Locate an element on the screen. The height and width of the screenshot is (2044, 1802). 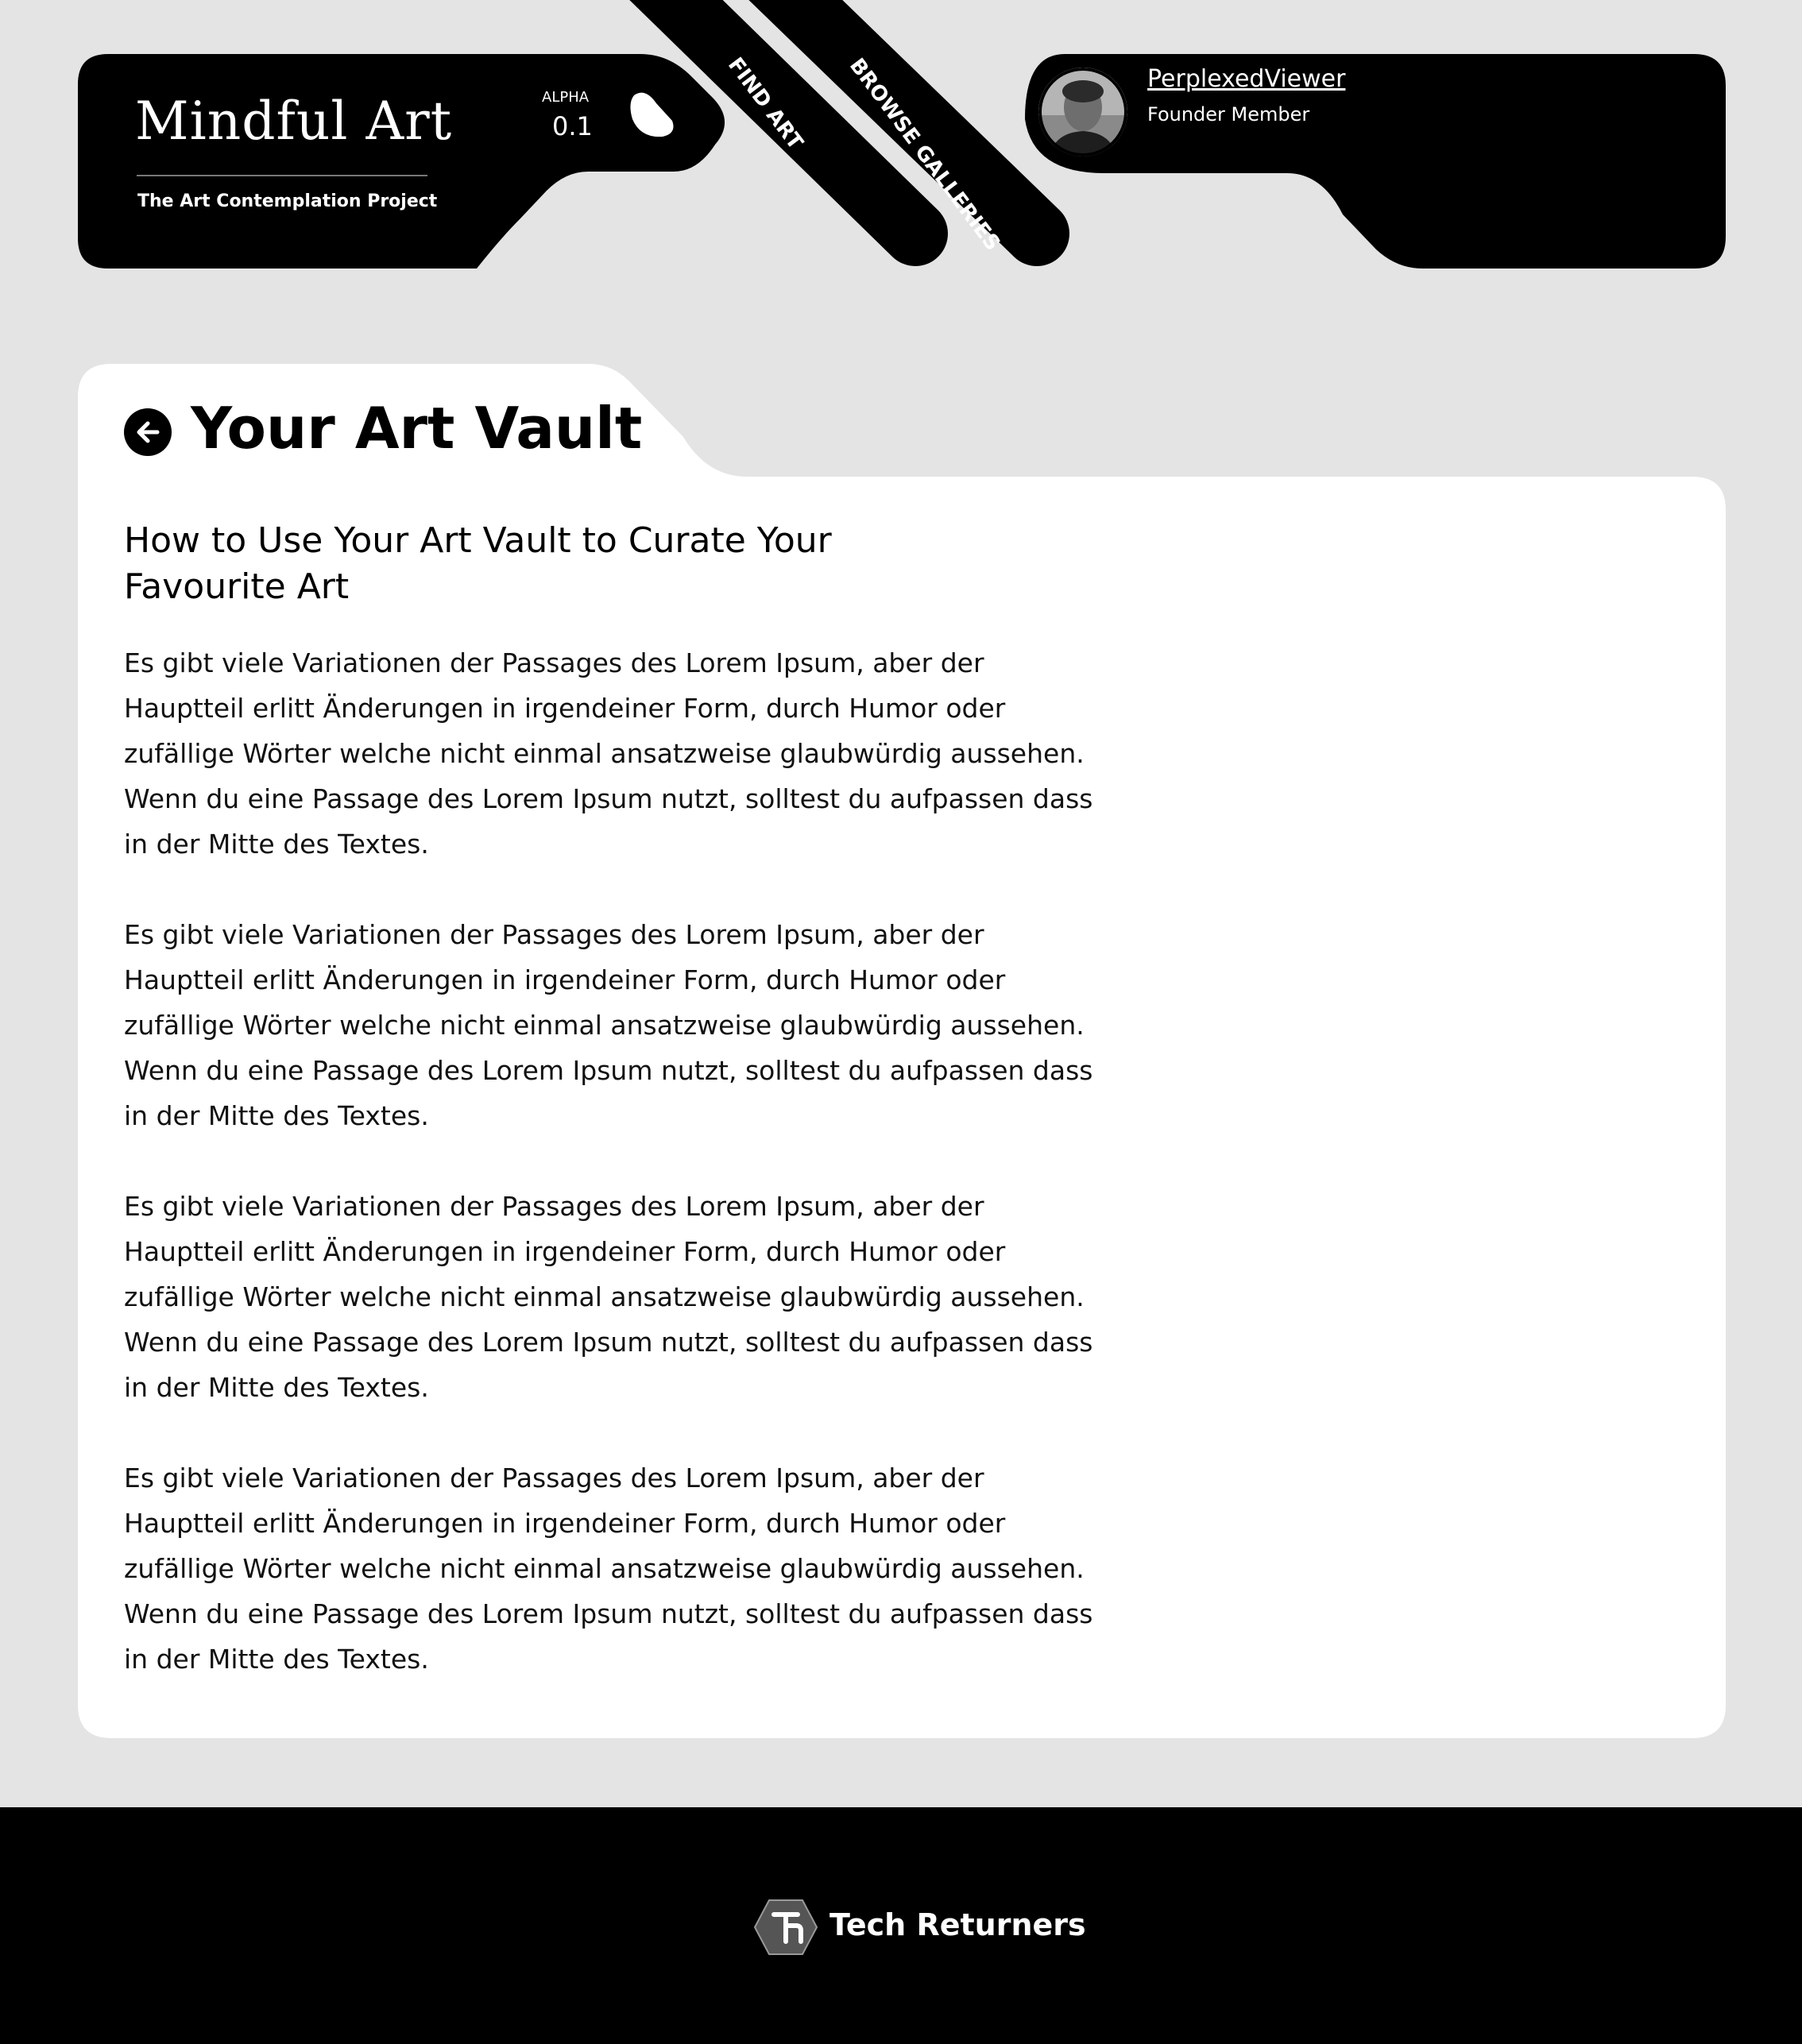
footer-logo is located at coordinates (786, 1927).